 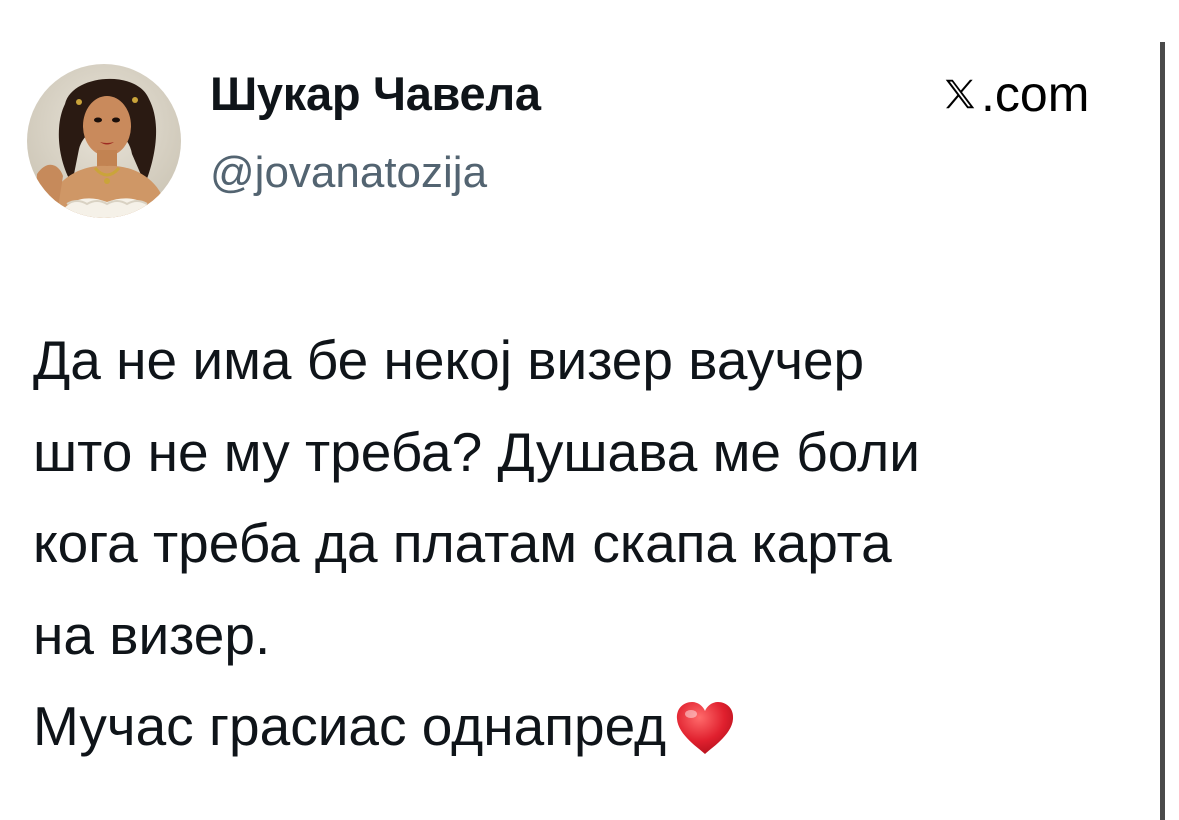 What do you see at coordinates (375, 94) in the screenshot?
I see `author-name: Шукар Чавела` at bounding box center [375, 94].